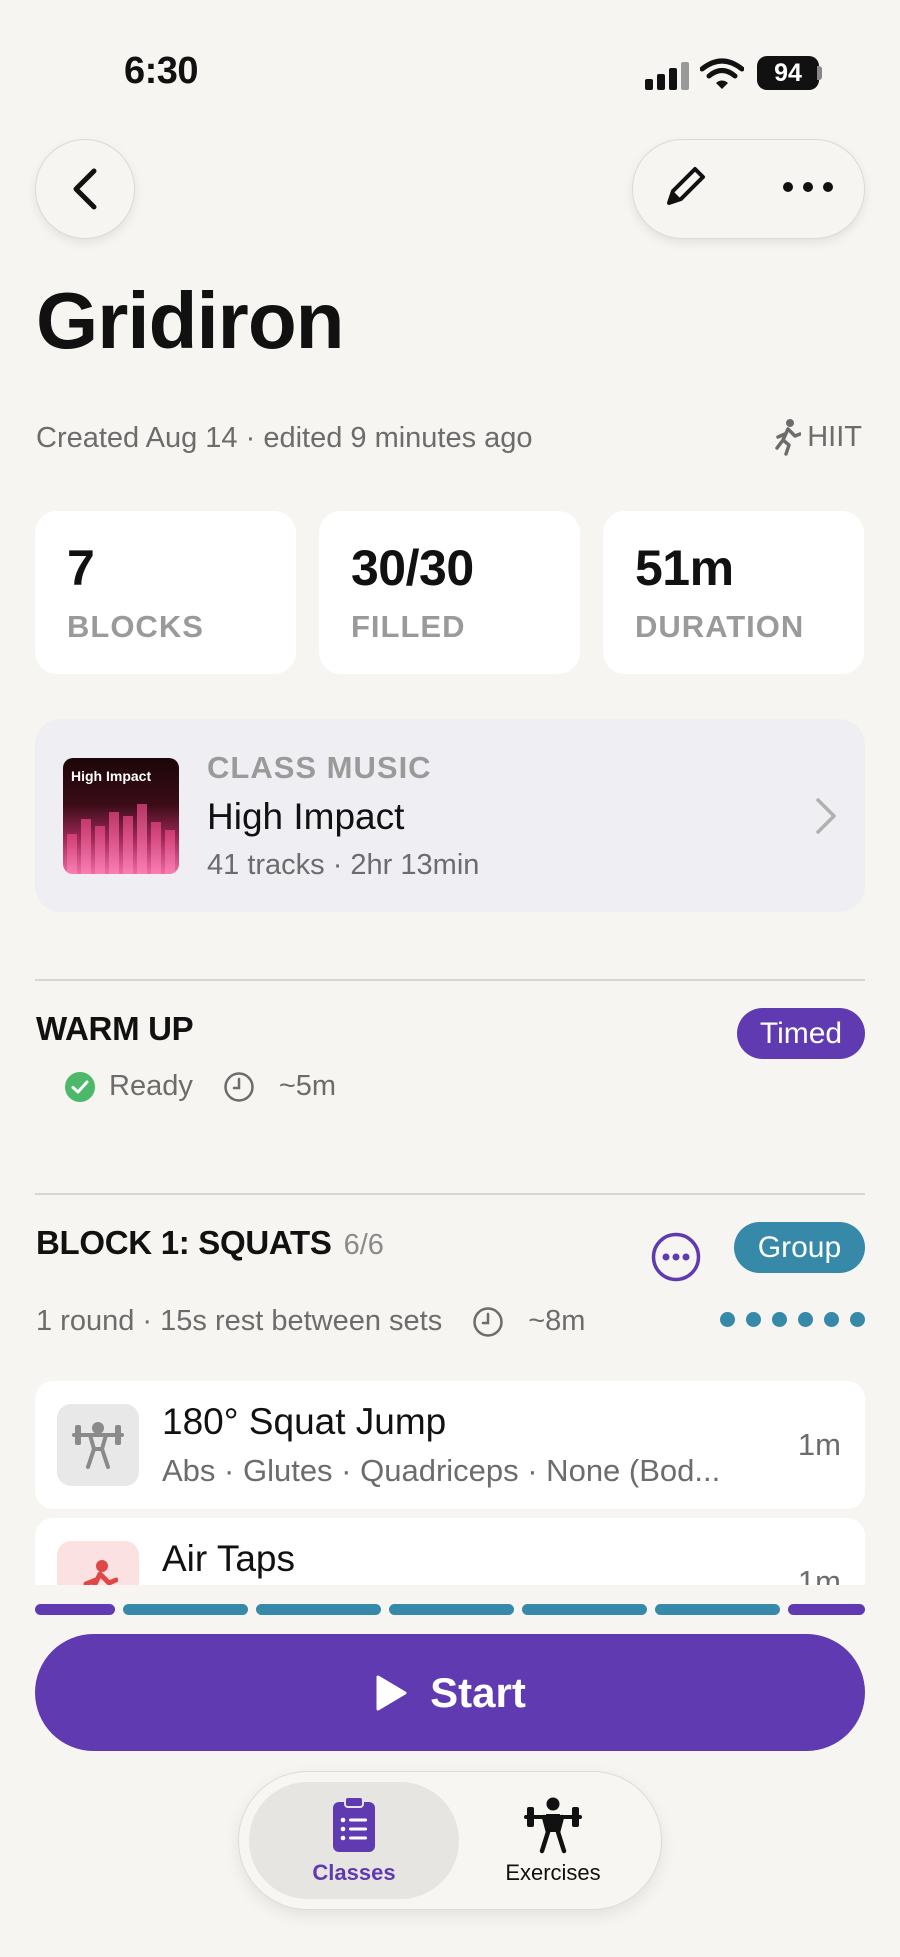 The height and width of the screenshot is (1957, 900). What do you see at coordinates (165, 592) in the screenshot?
I see `stat-blocks: 7 BLOCKS` at bounding box center [165, 592].